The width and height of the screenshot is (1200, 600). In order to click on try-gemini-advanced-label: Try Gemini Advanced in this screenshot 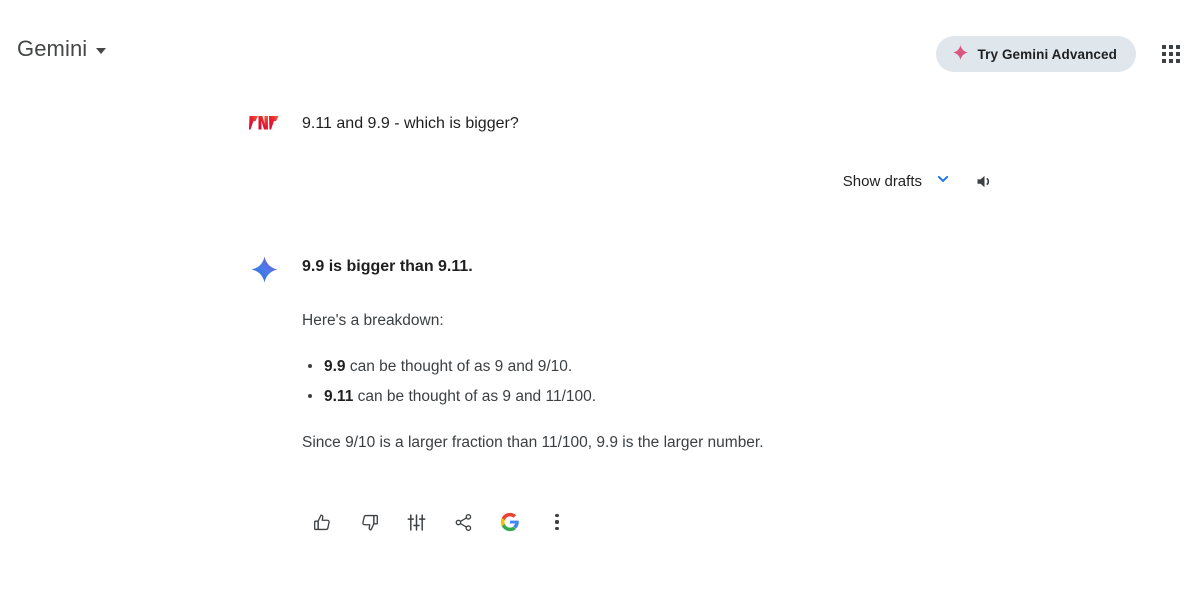, I will do `click(1047, 54)`.